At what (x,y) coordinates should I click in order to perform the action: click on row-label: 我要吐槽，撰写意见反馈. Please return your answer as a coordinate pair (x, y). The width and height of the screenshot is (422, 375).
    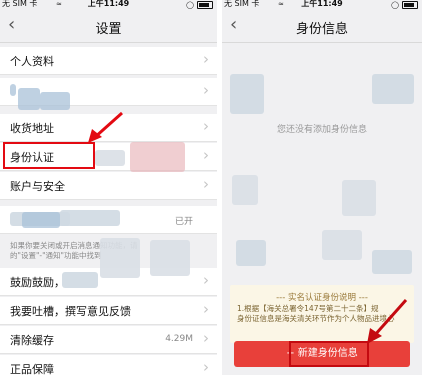
    Looking at the image, I should click on (70, 311).